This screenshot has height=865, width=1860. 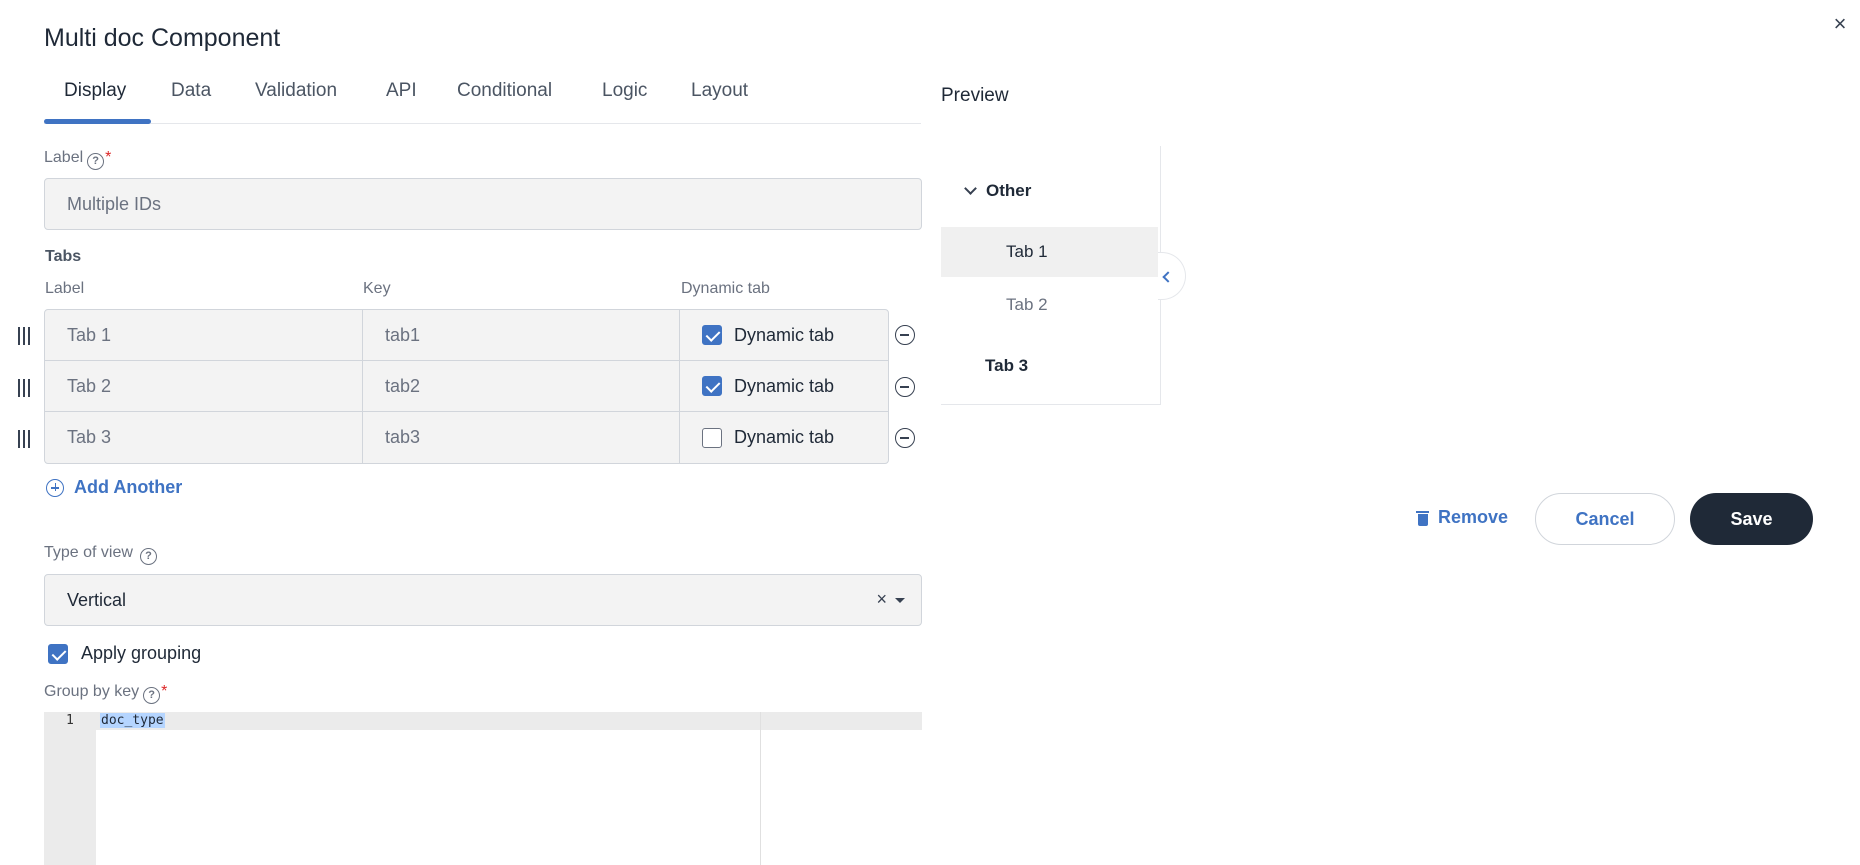 I want to click on table-row: Tab 3 tab3 Dynamic tab, so click(x=466, y=437).